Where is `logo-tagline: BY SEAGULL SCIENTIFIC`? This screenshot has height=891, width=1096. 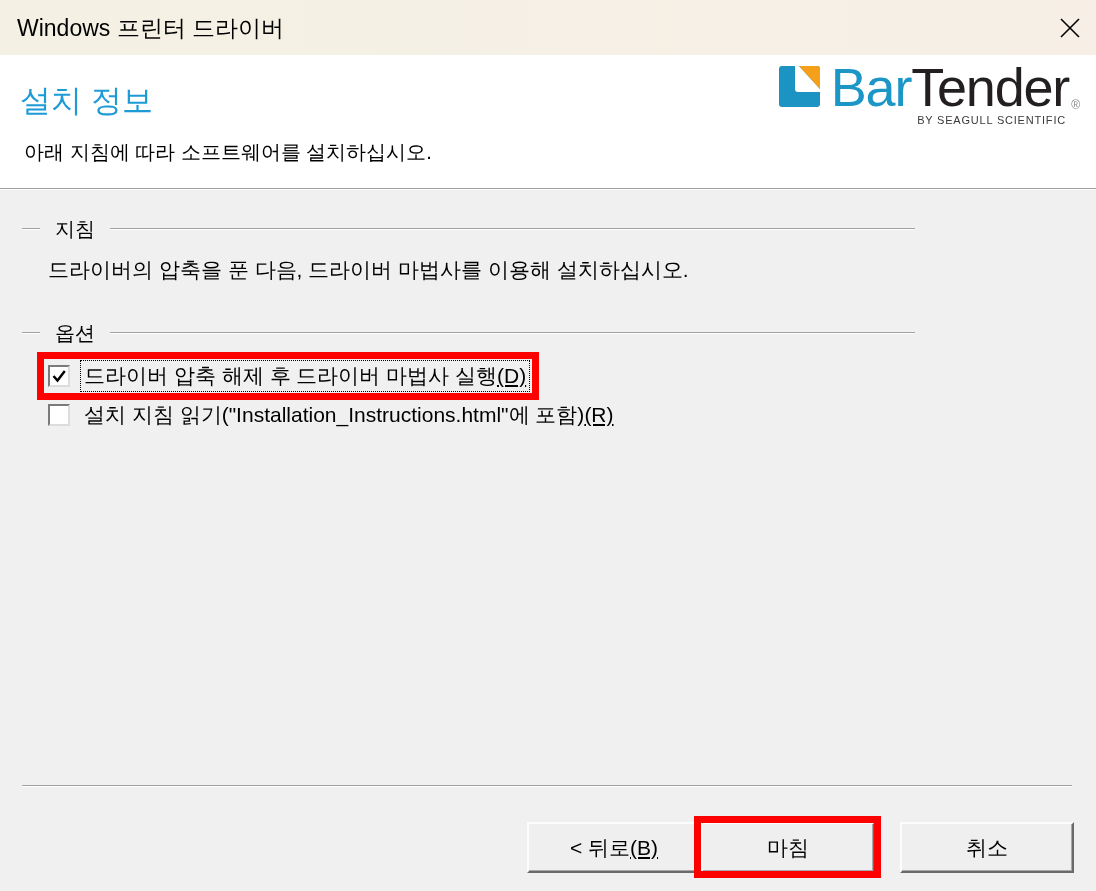 logo-tagline: BY SEAGULL SCIENTIFIC is located at coordinates (991, 120).